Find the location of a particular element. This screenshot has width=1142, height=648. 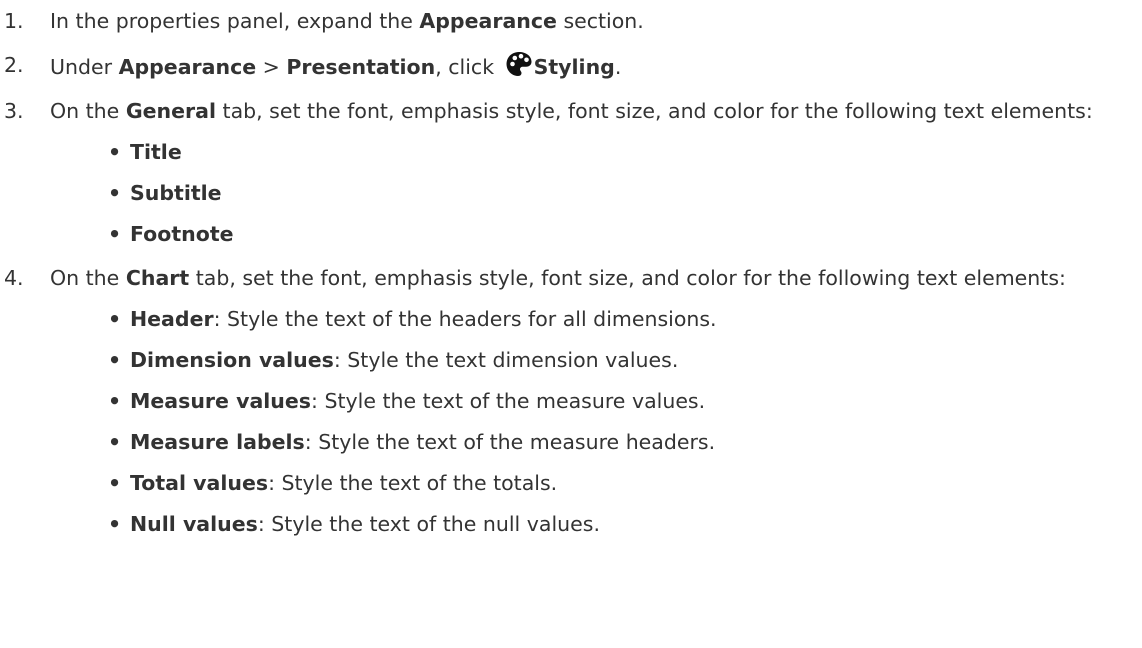

step-bold: Presentation is located at coordinates (361, 67).